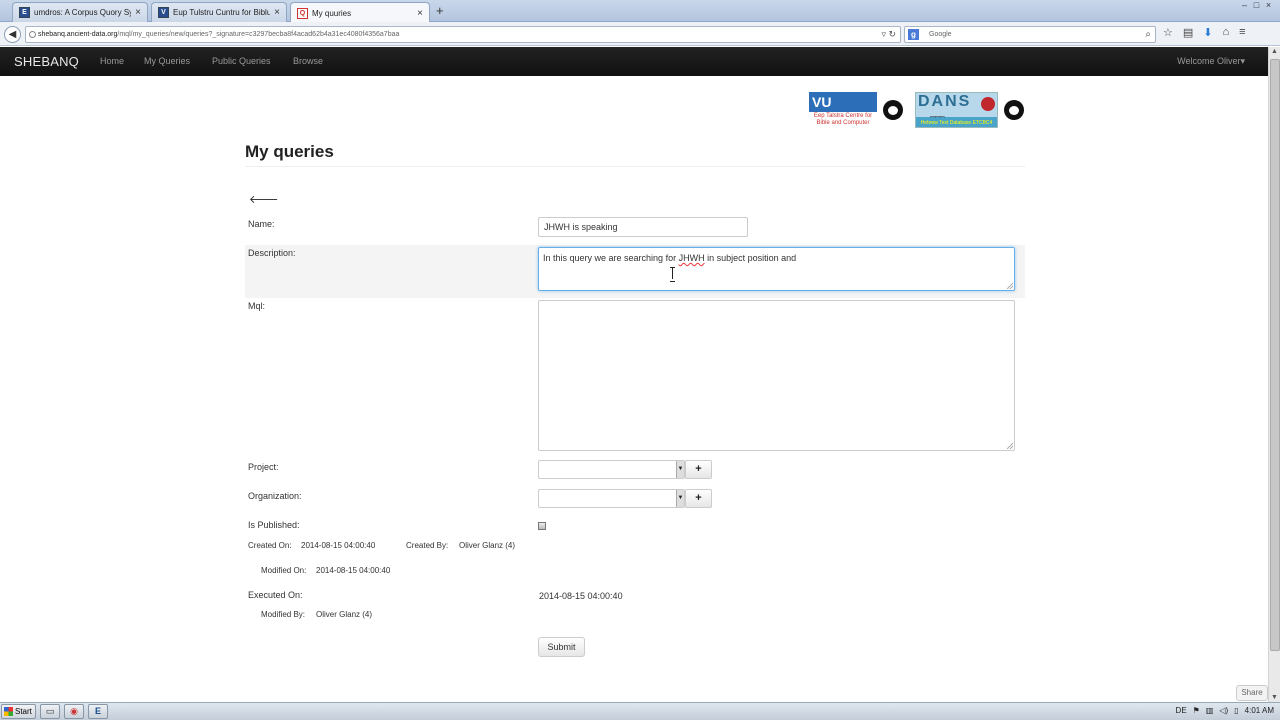 Image resolution: width=1280 pixels, height=720 pixels. I want to click on chrome-icon: ◉, so click(74, 711).